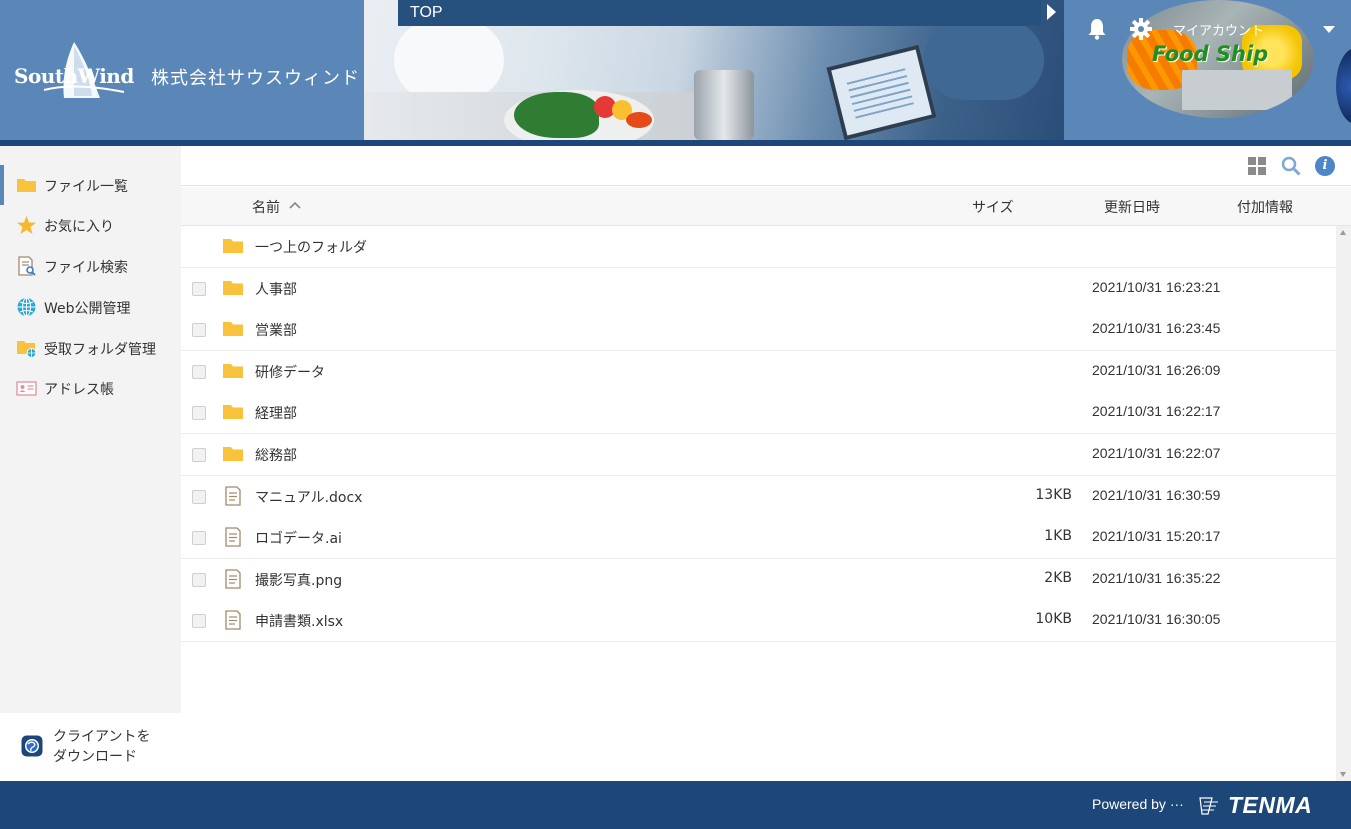 Image resolution: width=1351 pixels, height=829 pixels. Describe the element at coordinates (276, 289) in the screenshot. I see `file-name: 人事部` at that location.